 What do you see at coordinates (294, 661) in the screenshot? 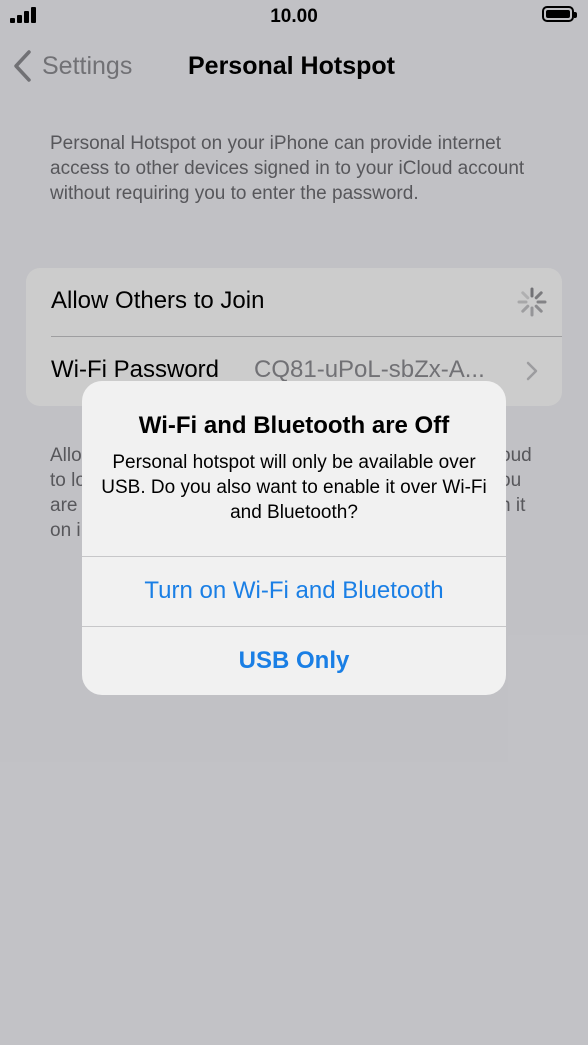
I see `usb-only-button: USB Only` at bounding box center [294, 661].